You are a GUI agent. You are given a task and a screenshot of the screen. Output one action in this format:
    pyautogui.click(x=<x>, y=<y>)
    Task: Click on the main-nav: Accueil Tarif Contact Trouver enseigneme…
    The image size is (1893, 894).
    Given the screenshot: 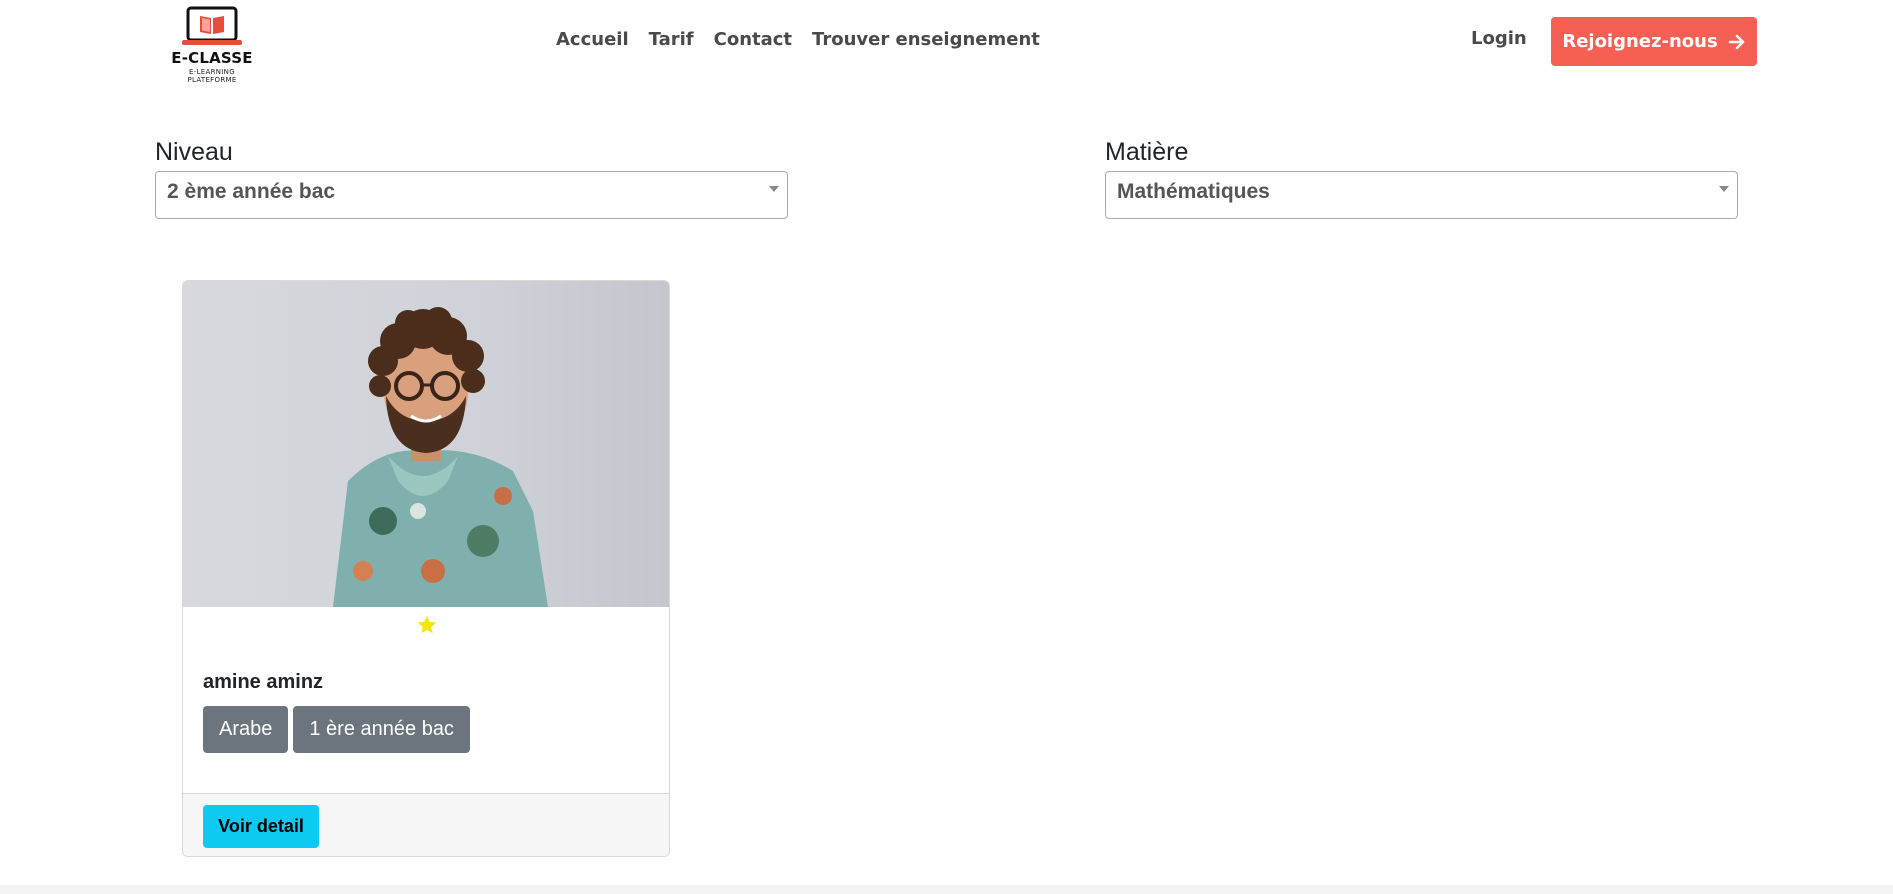 What is the action you would take?
    pyautogui.click(x=798, y=39)
    